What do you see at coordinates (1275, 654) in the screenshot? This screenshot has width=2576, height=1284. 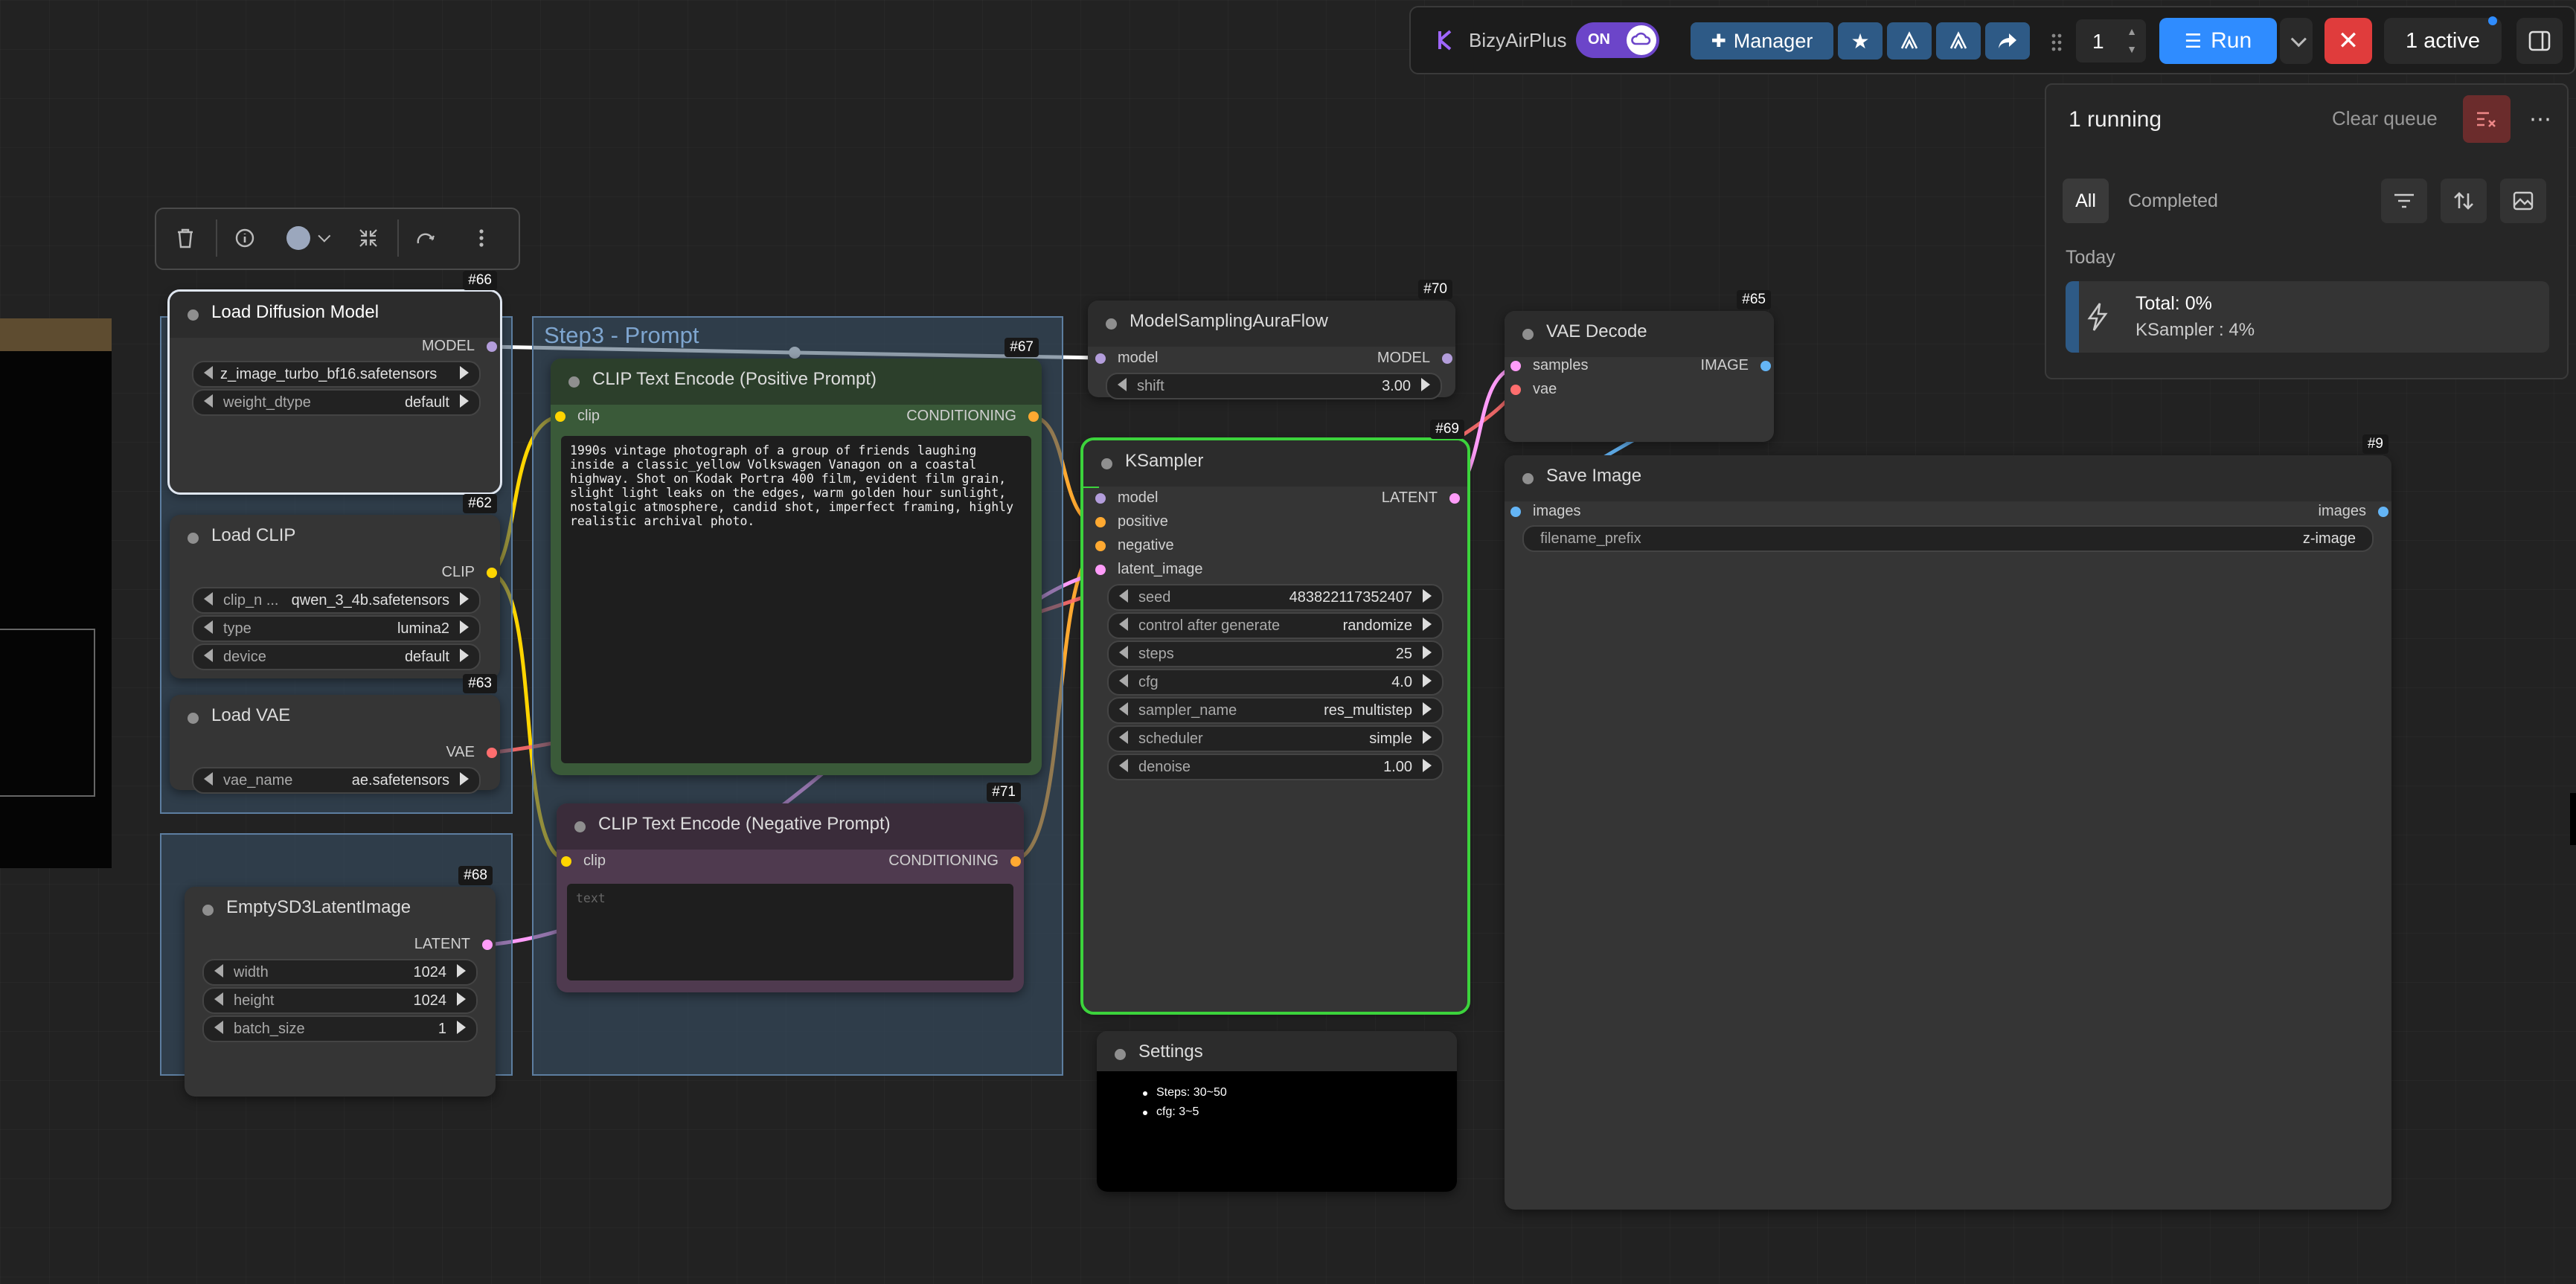 I see `widget-steps: steps 25` at bounding box center [1275, 654].